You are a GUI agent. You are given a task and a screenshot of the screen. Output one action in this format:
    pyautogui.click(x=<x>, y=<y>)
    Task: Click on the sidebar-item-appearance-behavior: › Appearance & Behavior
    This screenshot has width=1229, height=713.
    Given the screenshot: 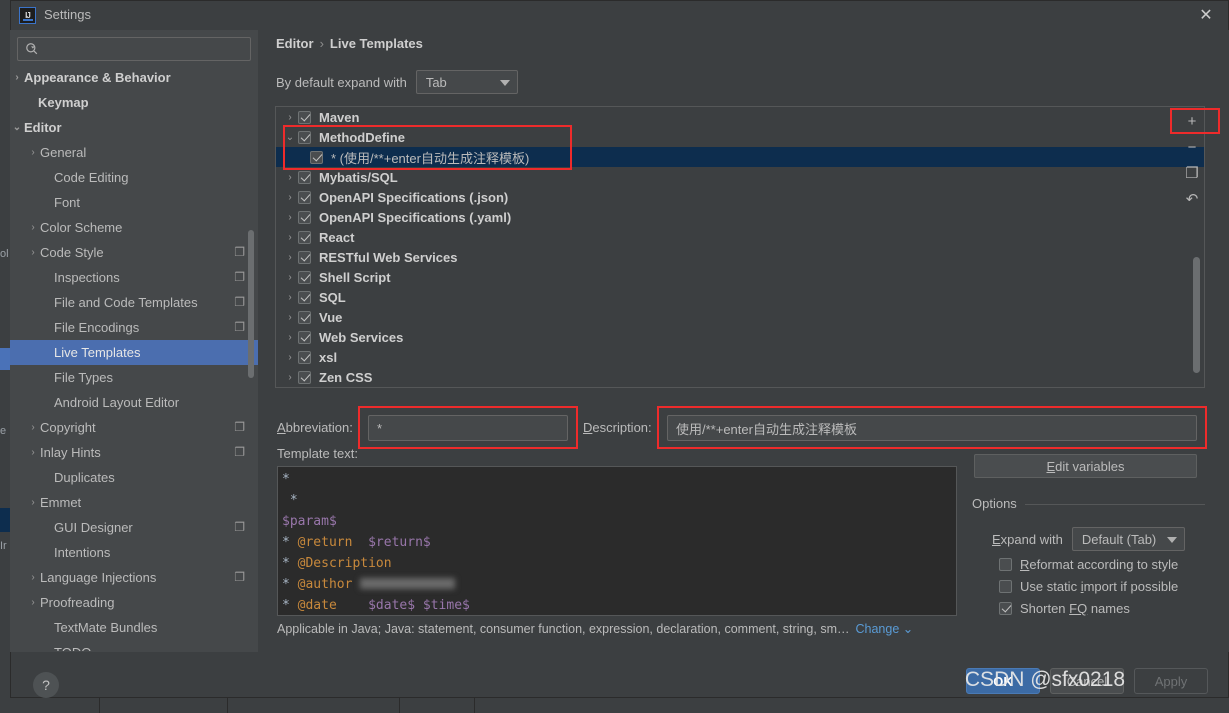 What is the action you would take?
    pyautogui.click(x=134, y=77)
    